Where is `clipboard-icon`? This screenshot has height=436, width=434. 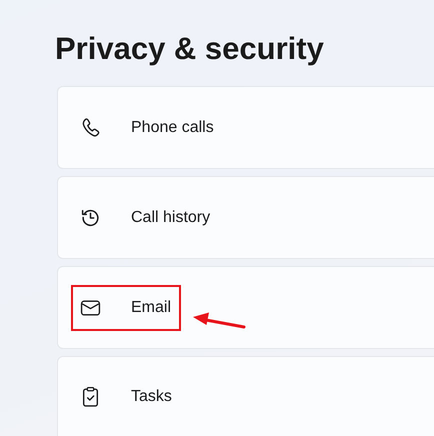 clipboard-icon is located at coordinates (90, 396).